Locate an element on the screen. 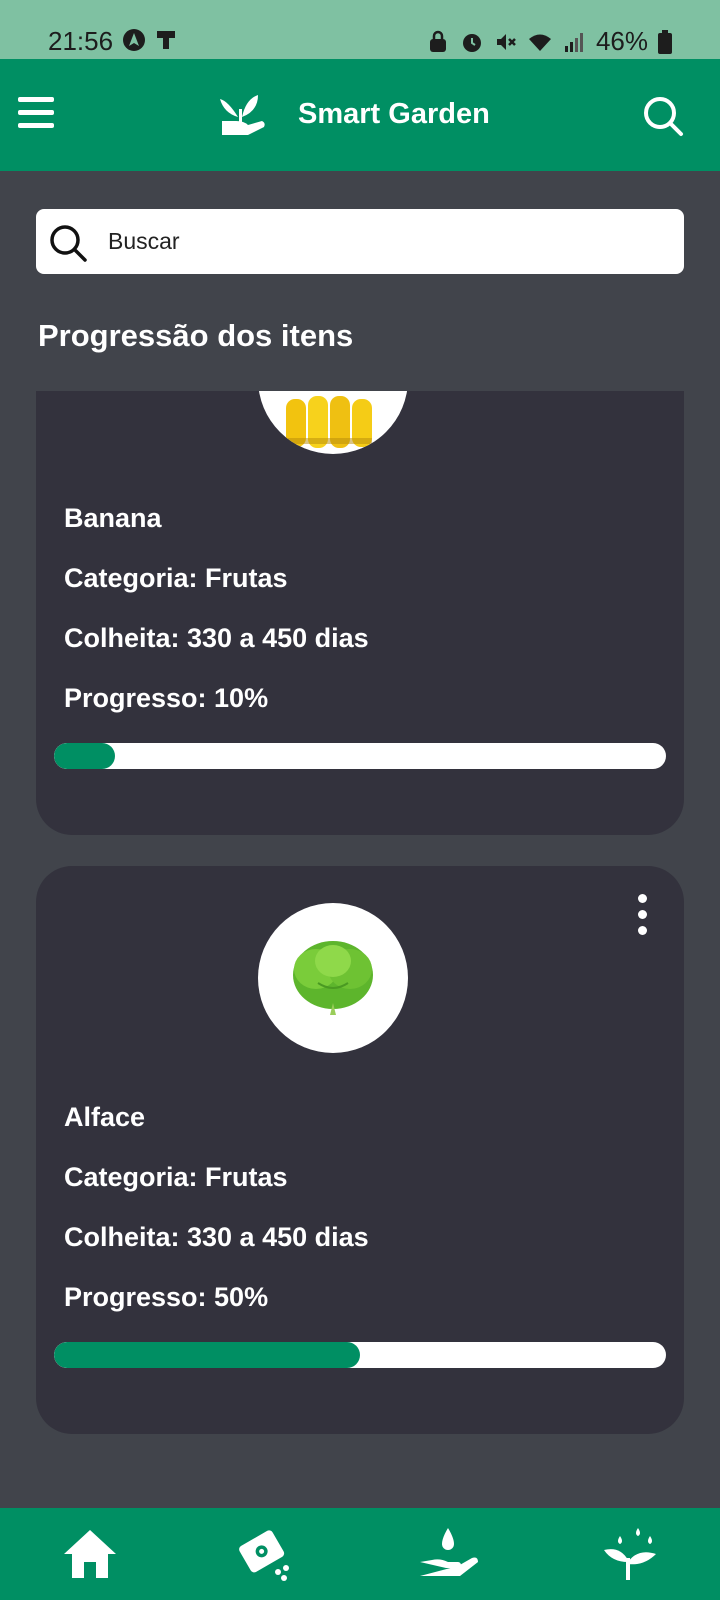 This screenshot has height=1600, width=720. search-input is located at coordinates (388, 241).